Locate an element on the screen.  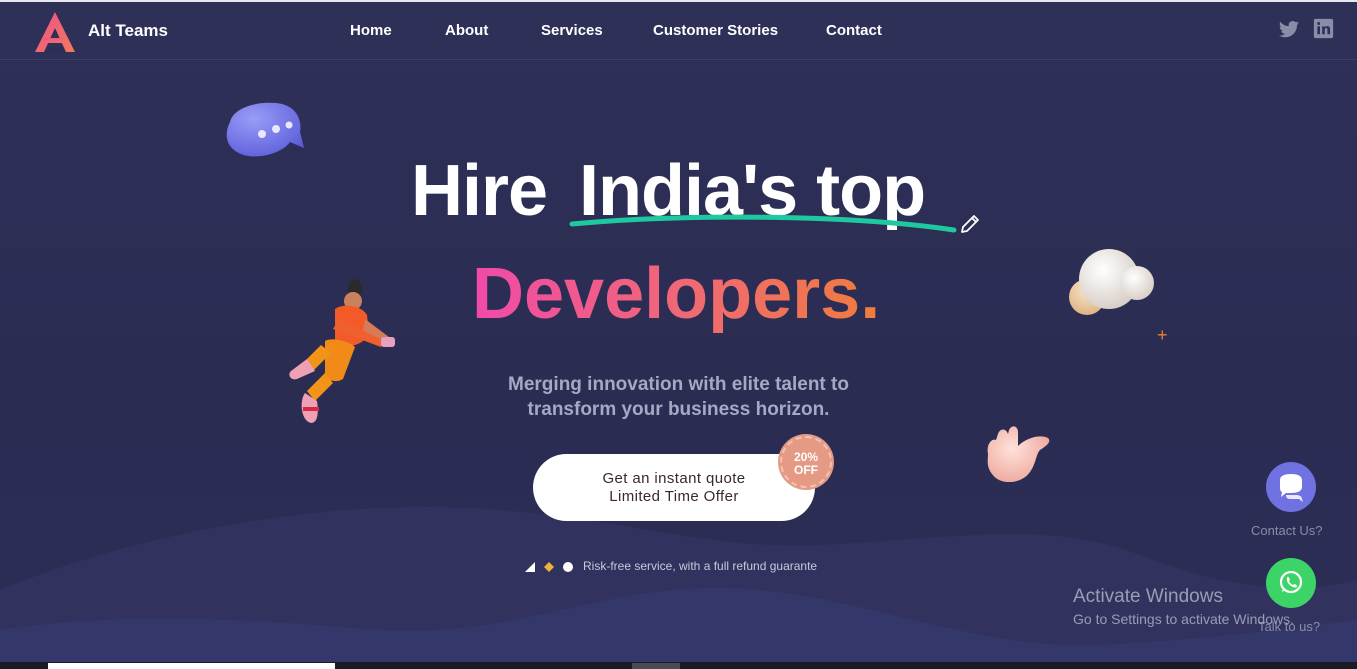
nav-contact: Contact is located at coordinates (854, 30).